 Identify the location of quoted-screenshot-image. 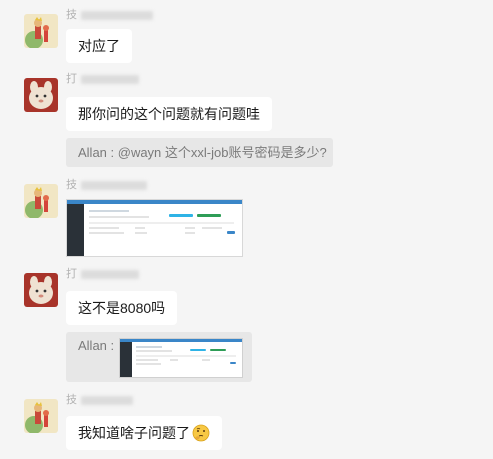
(181, 358).